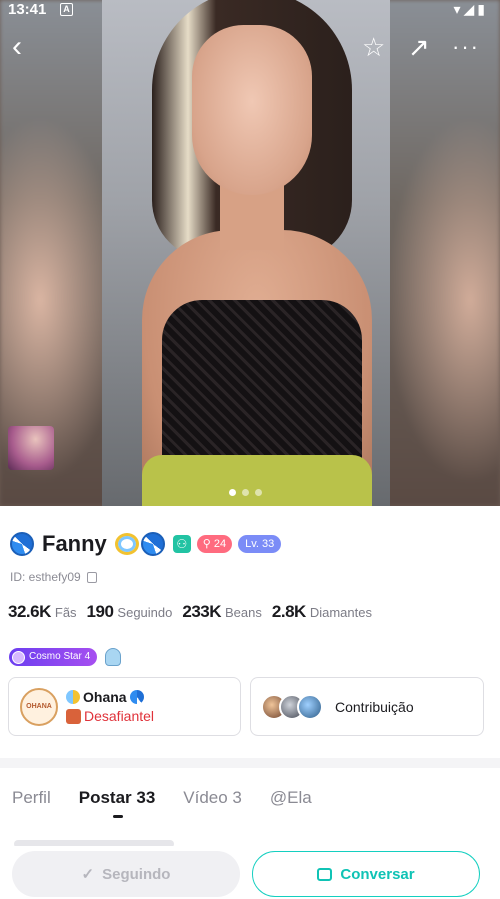 The height and width of the screenshot is (899, 500). Describe the element at coordinates (181, 544) in the screenshot. I see `verified-icon: ⚇` at that location.